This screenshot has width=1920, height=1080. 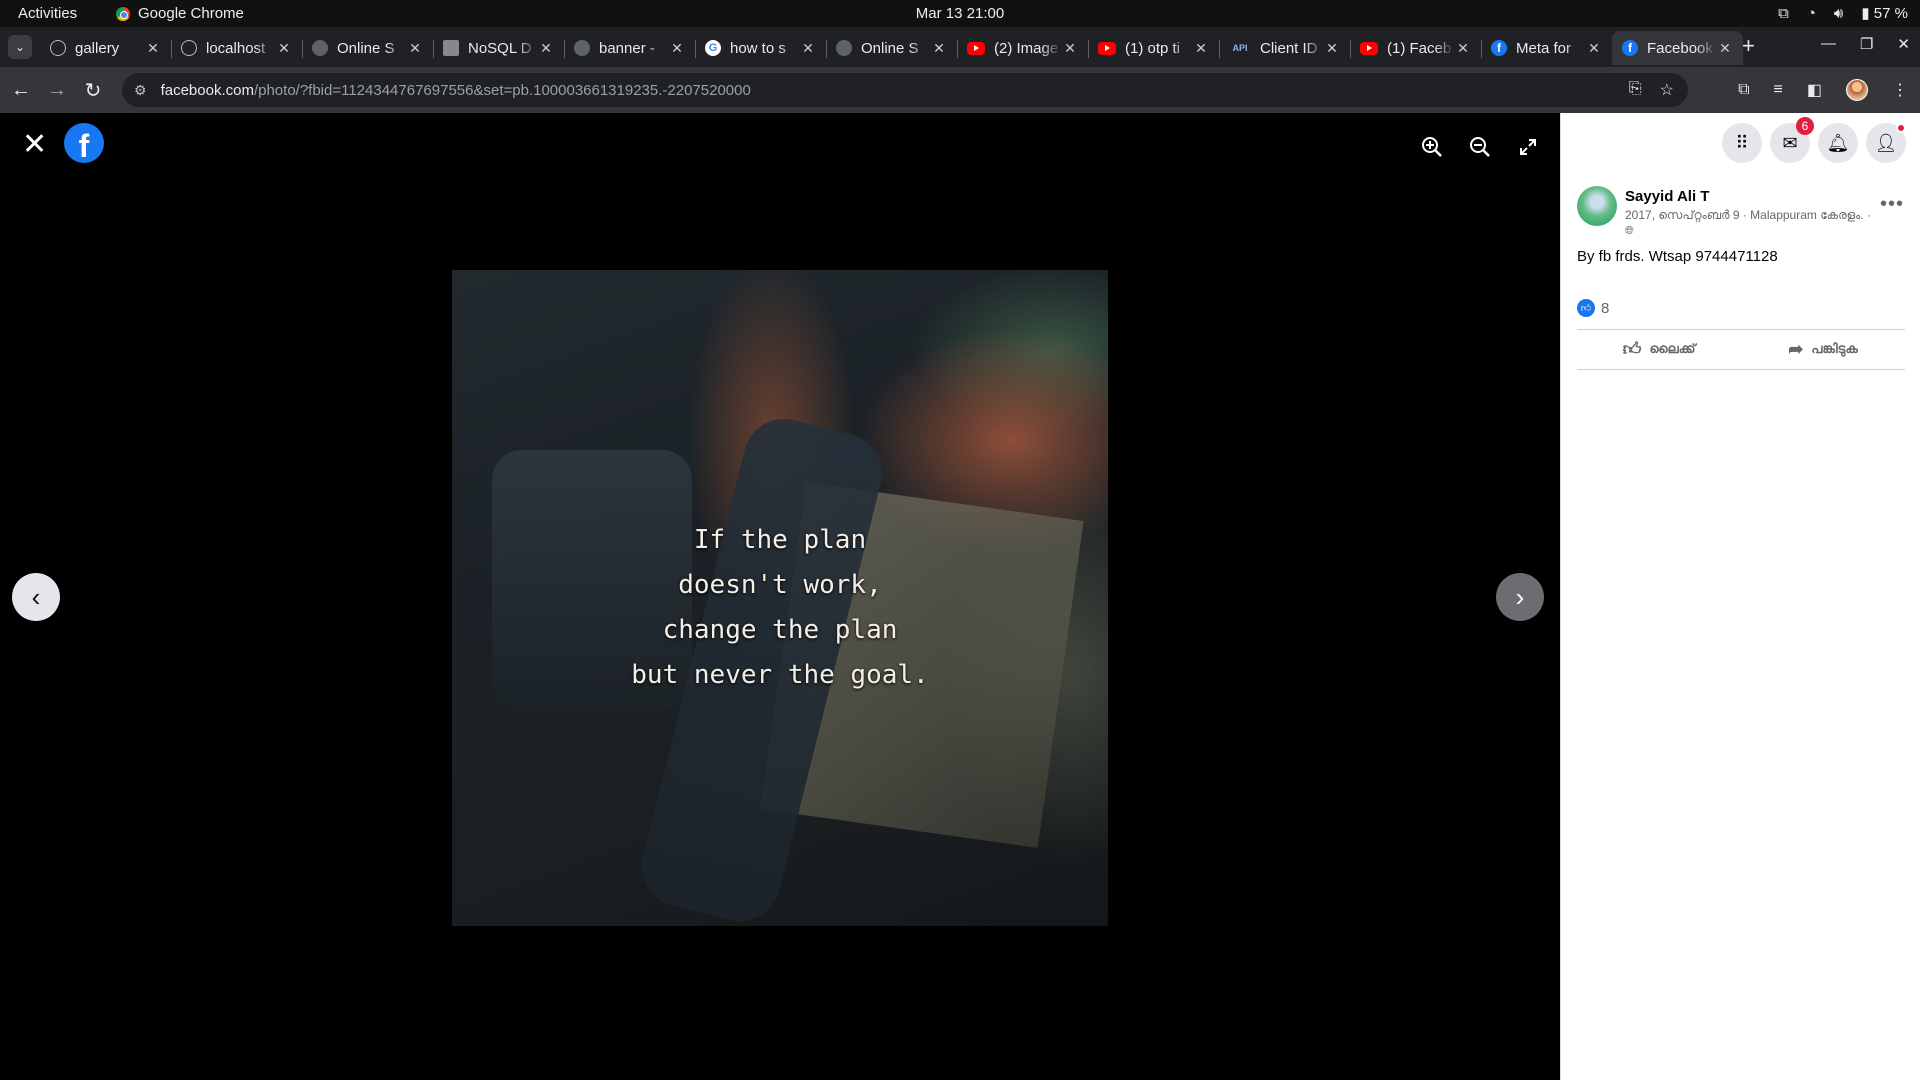 I want to click on post-options-button: •••, so click(x=1892, y=204).